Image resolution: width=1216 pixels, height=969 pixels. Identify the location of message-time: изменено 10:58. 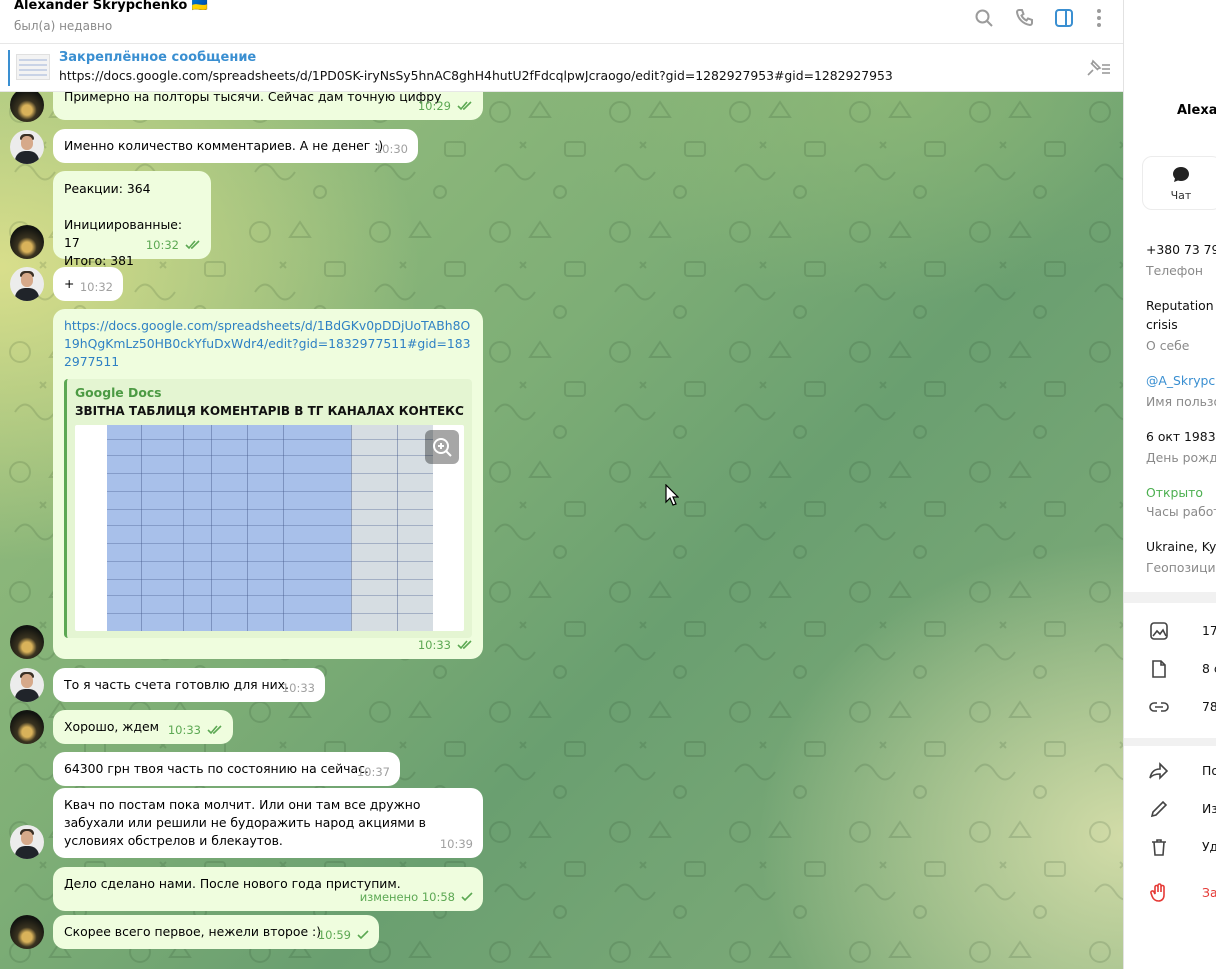
(416, 897).